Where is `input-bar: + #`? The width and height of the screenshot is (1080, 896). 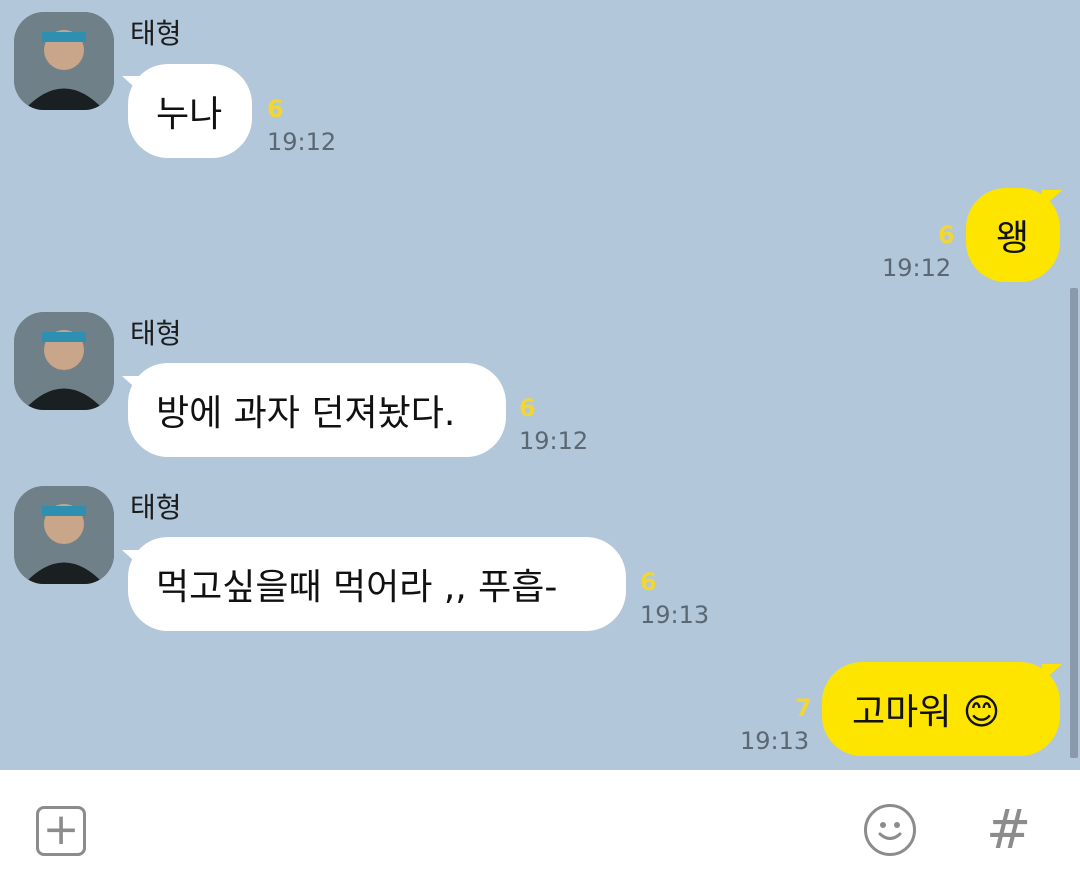
input-bar: + # is located at coordinates (540, 833).